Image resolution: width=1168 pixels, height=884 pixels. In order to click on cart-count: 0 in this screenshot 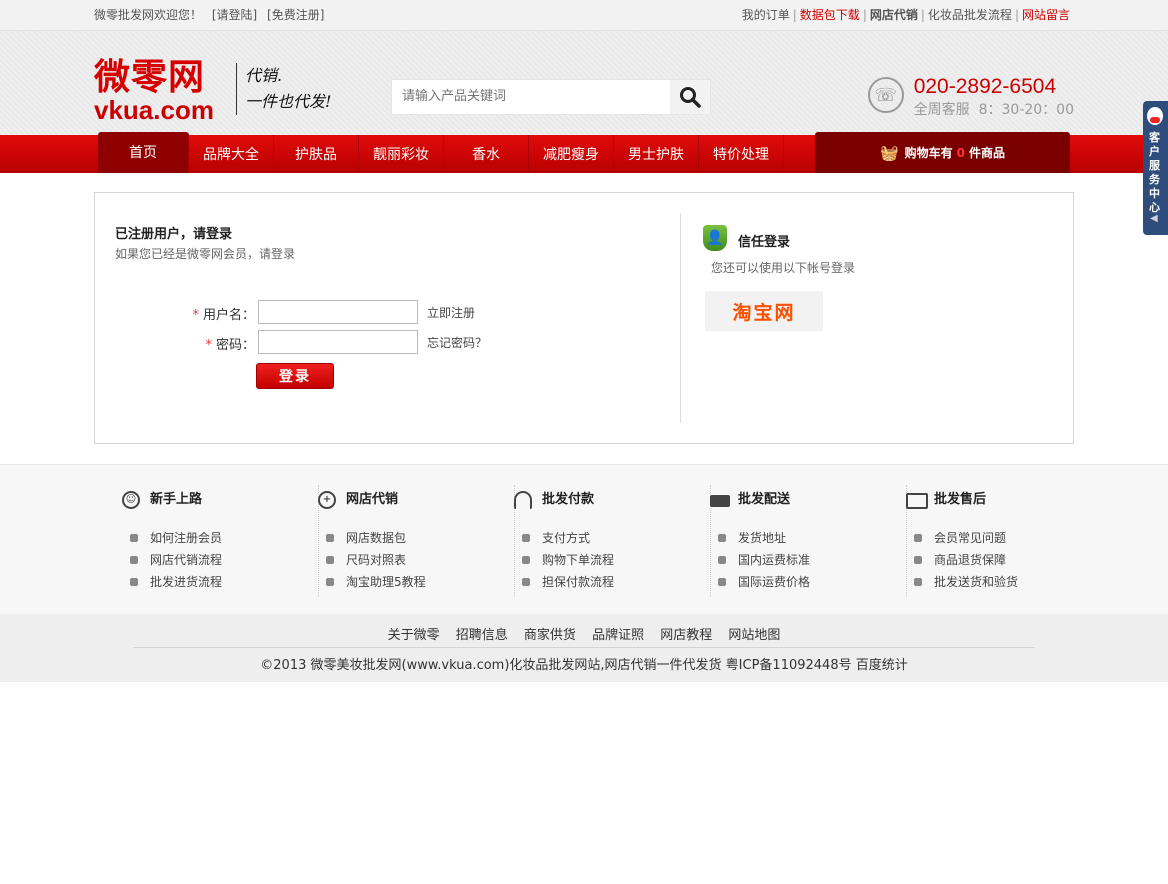, I will do `click(961, 152)`.